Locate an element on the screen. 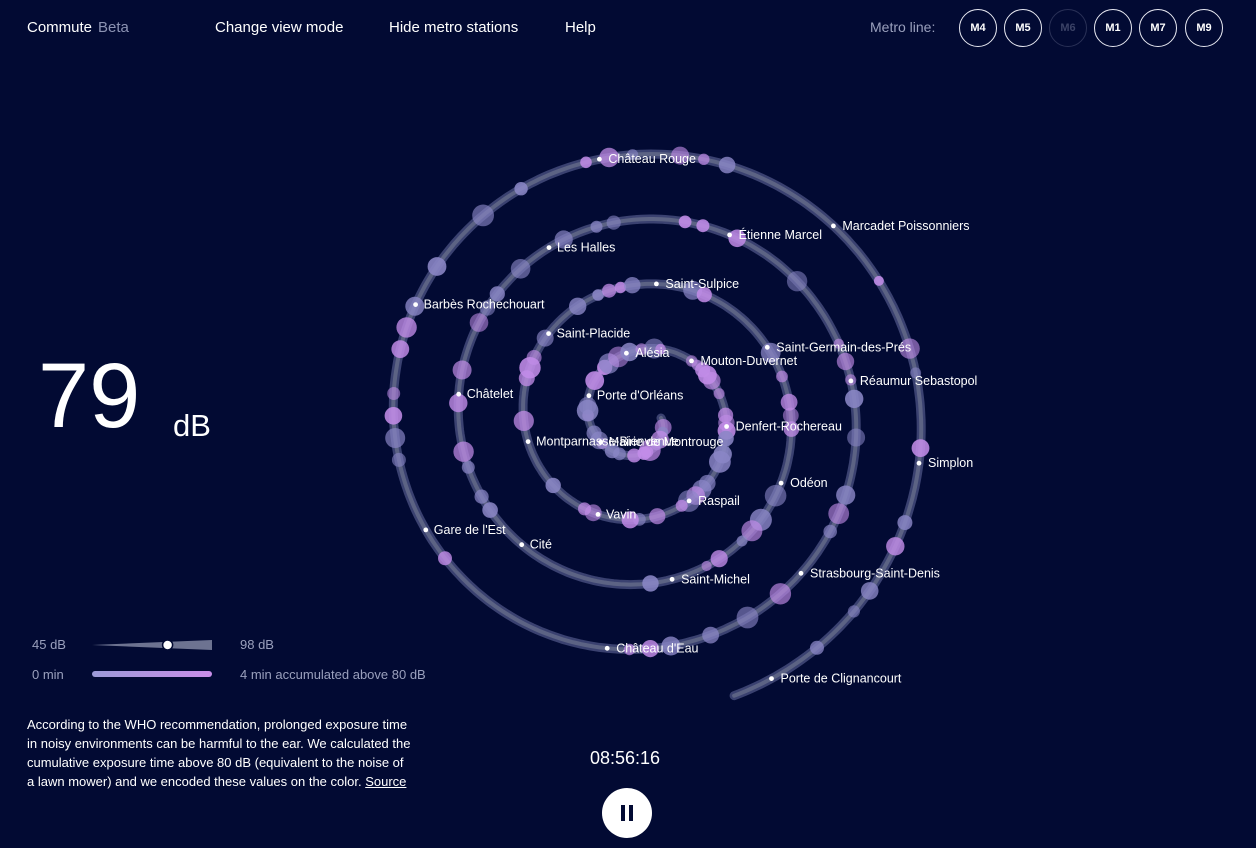  station-label: Gare de l'Est is located at coordinates (470, 530).